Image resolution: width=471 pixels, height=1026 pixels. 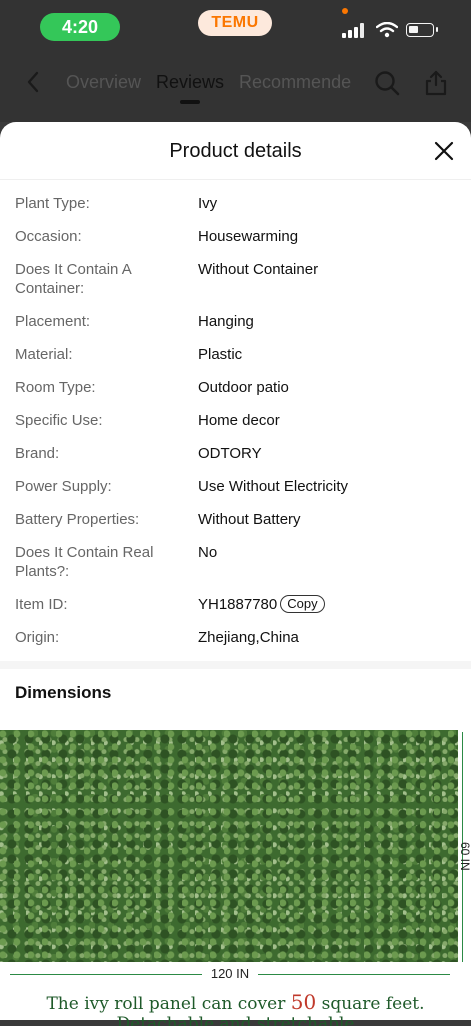 What do you see at coordinates (444, 151) in the screenshot?
I see `close-icon` at bounding box center [444, 151].